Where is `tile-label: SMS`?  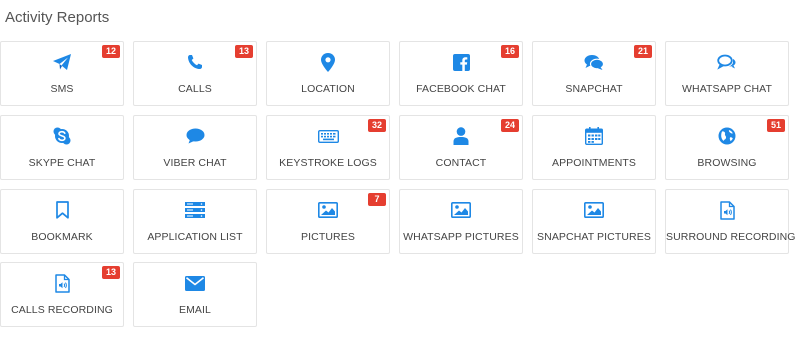
tile-label: SMS is located at coordinates (62, 89).